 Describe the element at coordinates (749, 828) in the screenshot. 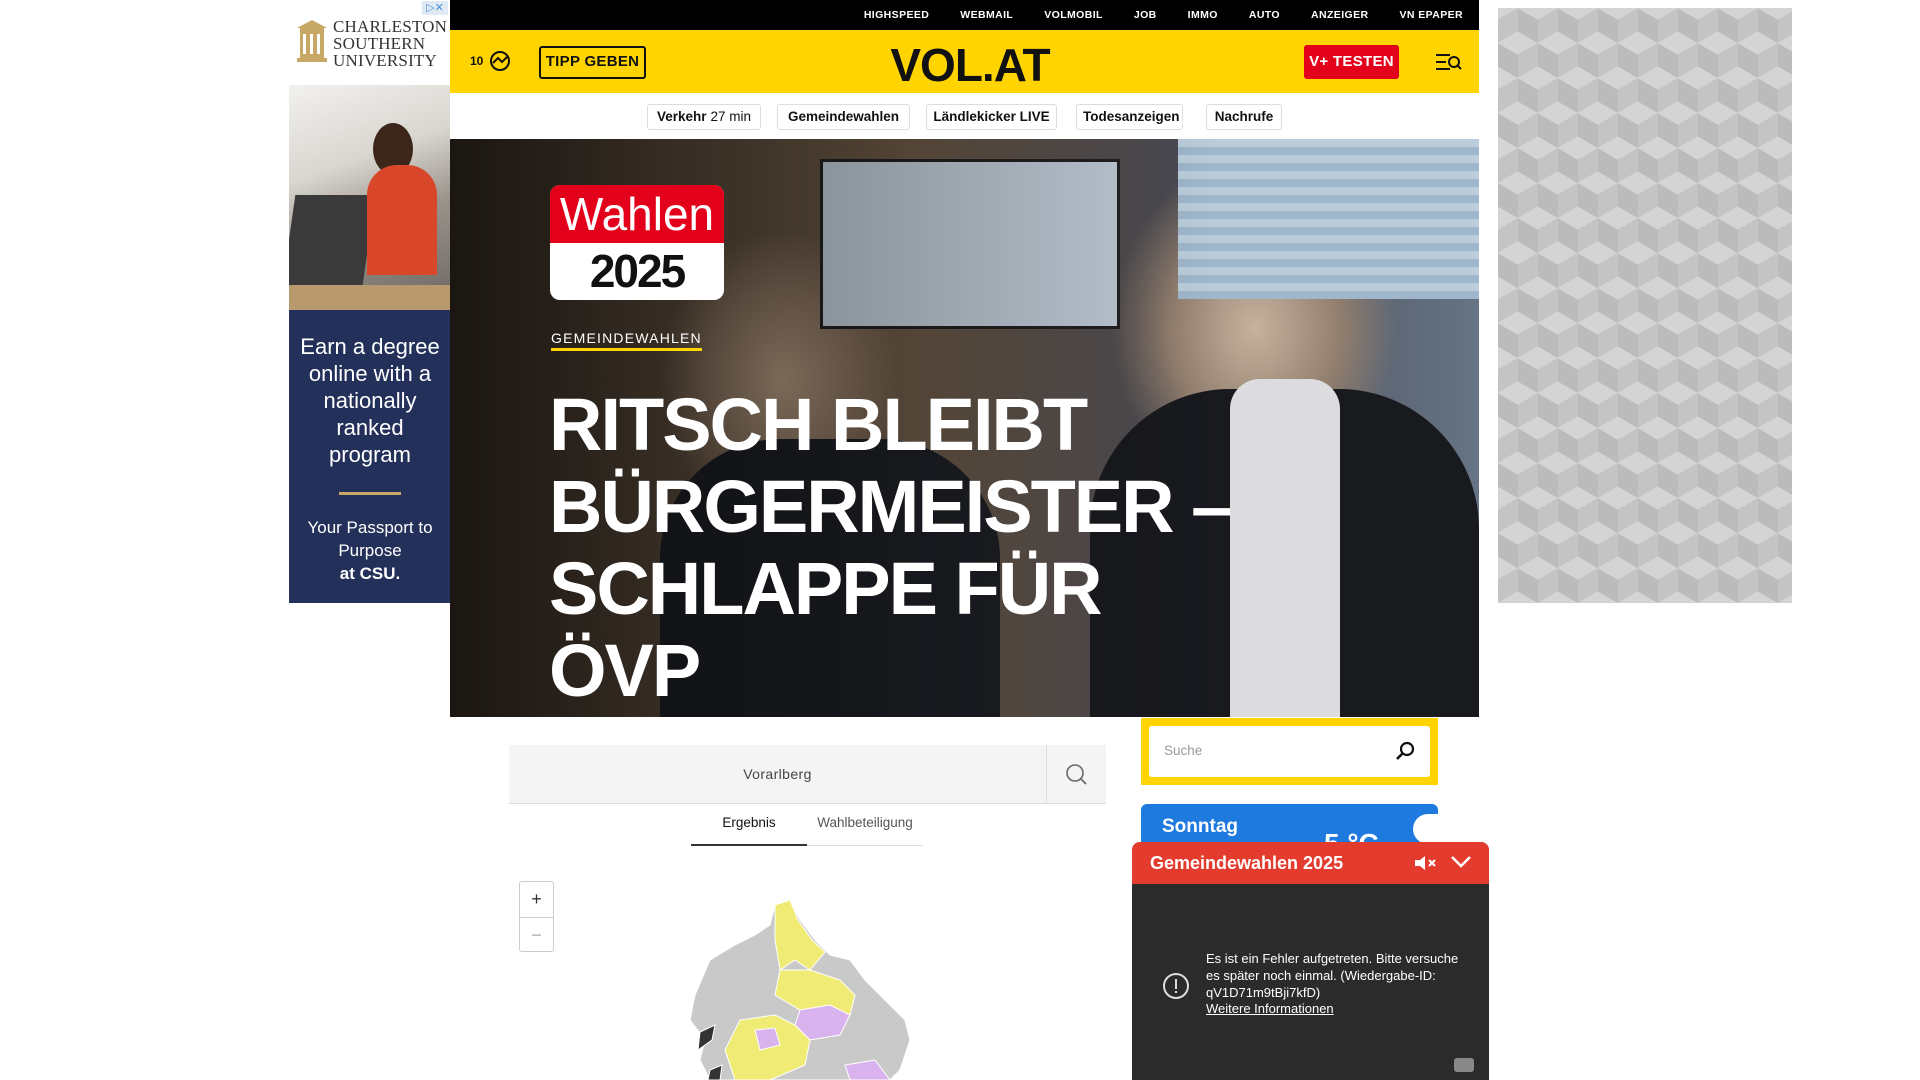

I see `tab-ergebnis: Ergebnis` at that location.